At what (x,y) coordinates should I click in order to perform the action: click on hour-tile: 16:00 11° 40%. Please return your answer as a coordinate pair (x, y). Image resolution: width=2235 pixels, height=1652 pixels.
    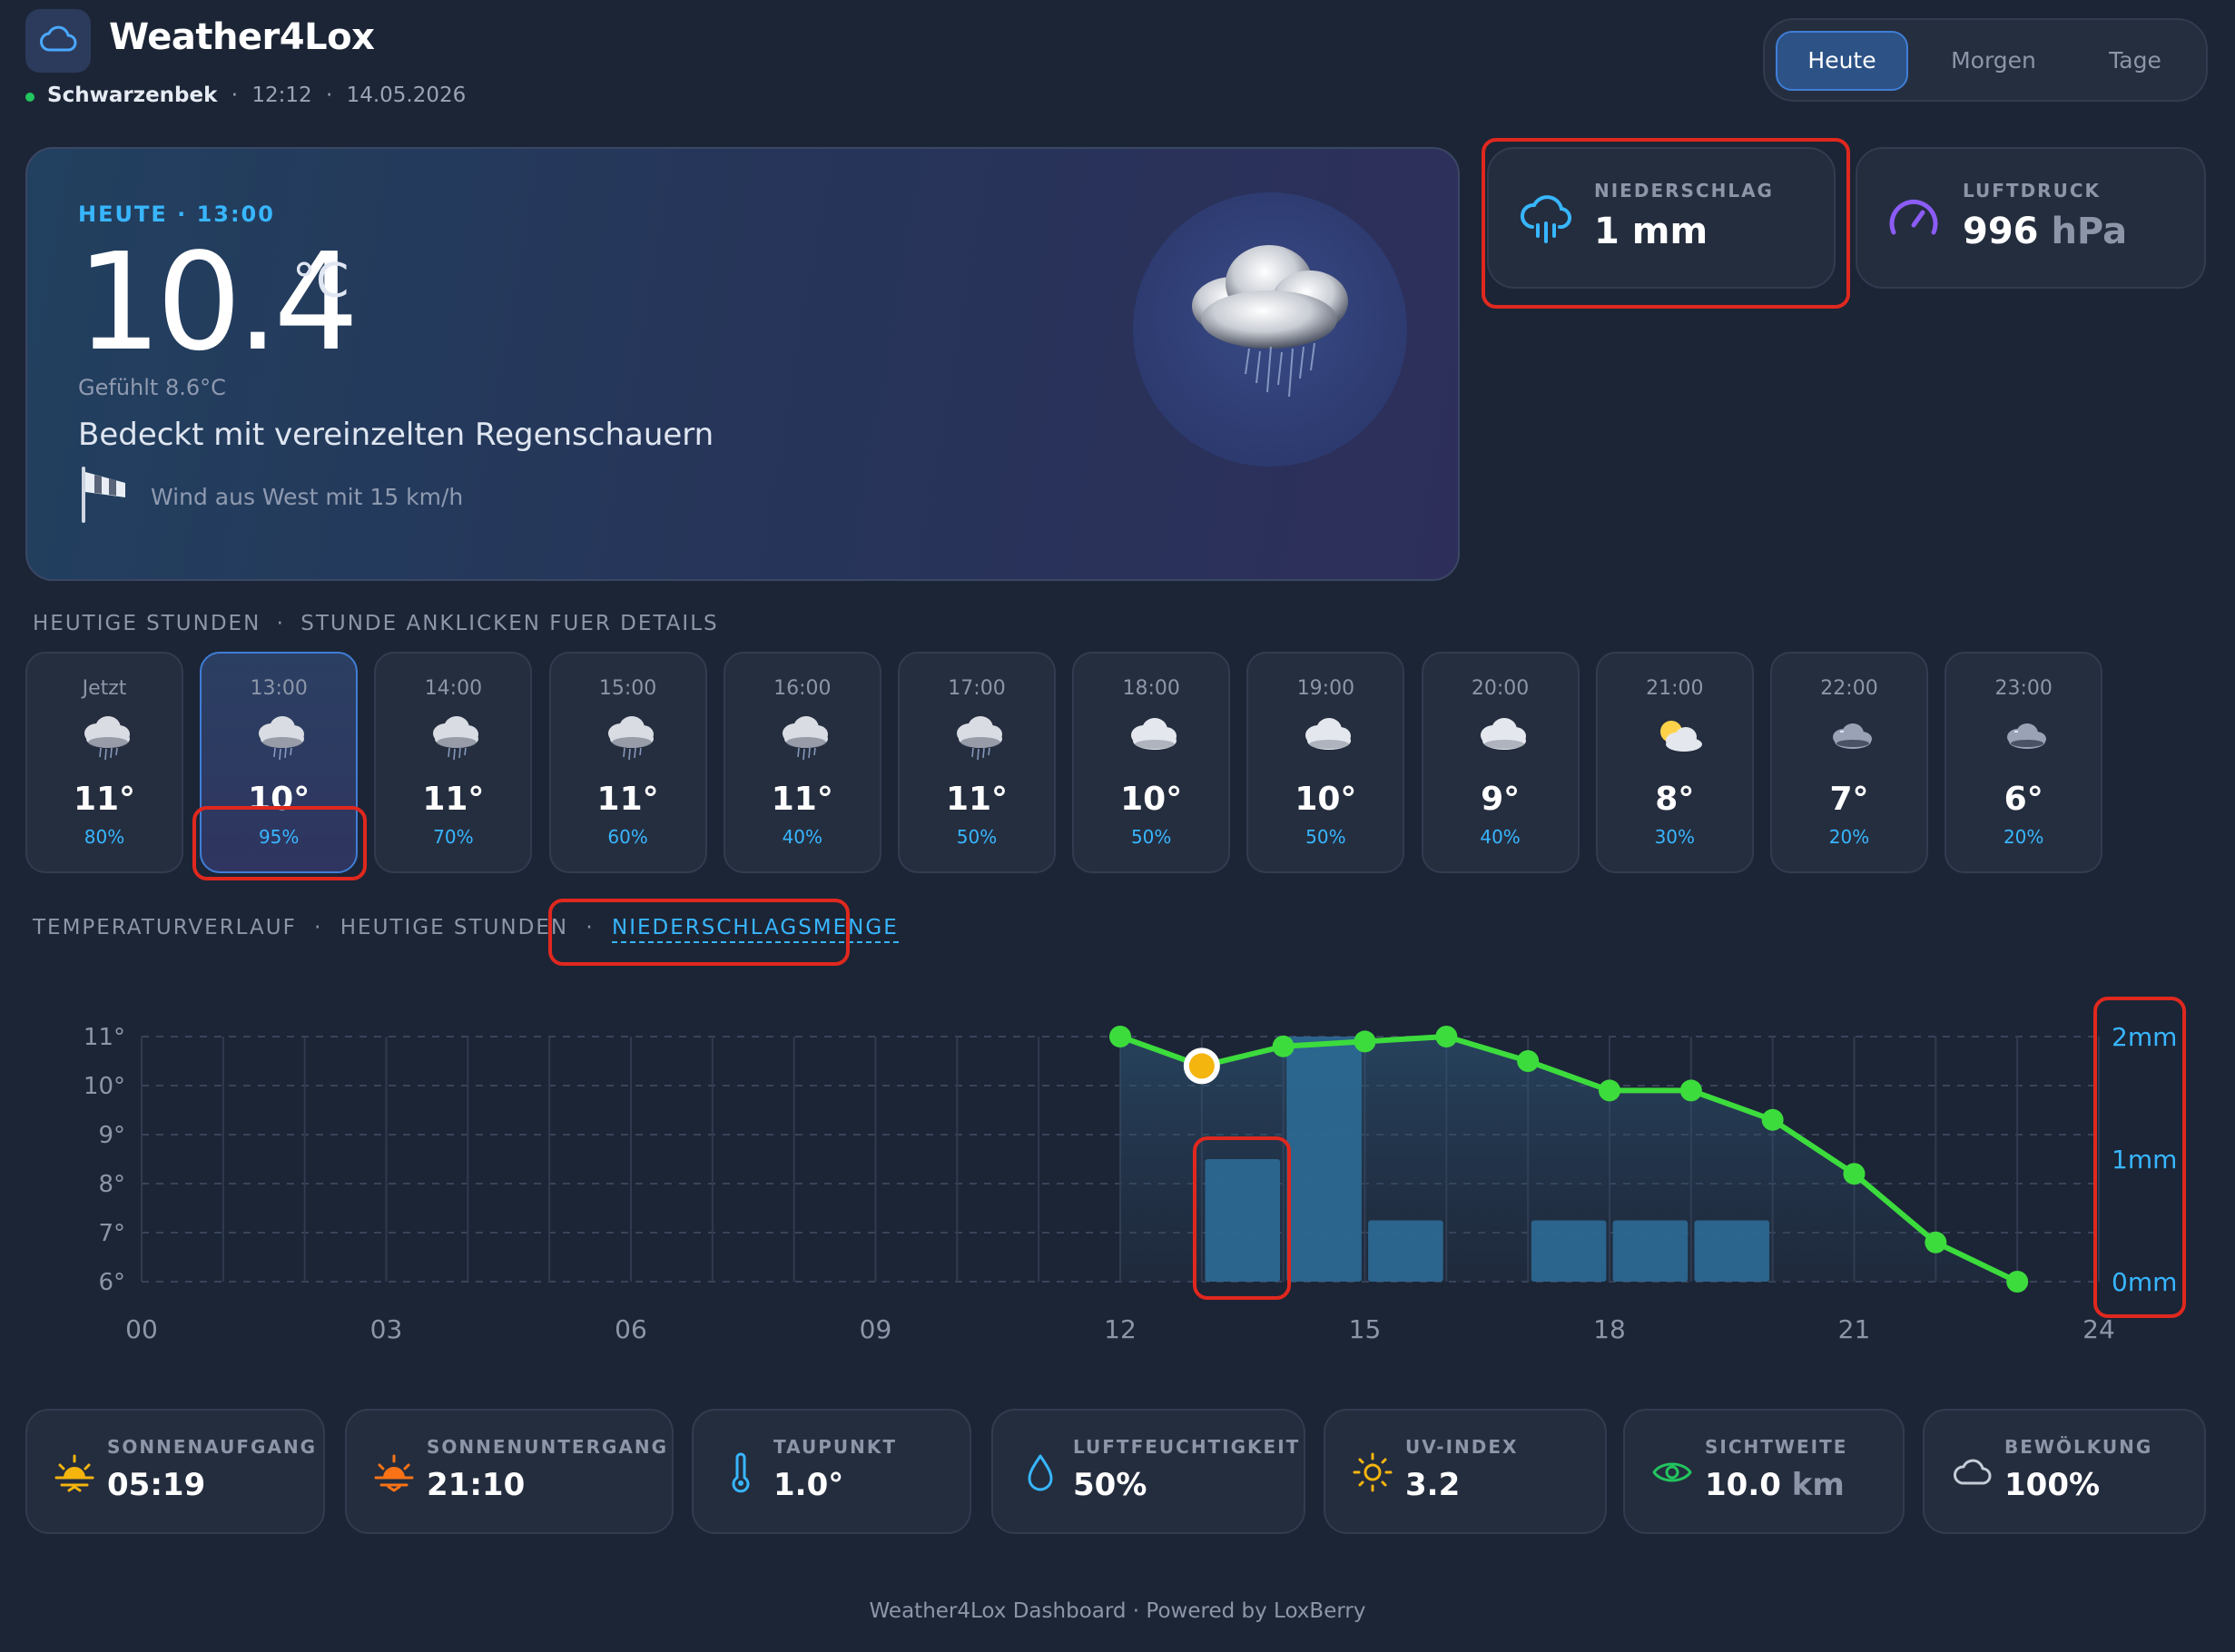
    Looking at the image, I should click on (802, 762).